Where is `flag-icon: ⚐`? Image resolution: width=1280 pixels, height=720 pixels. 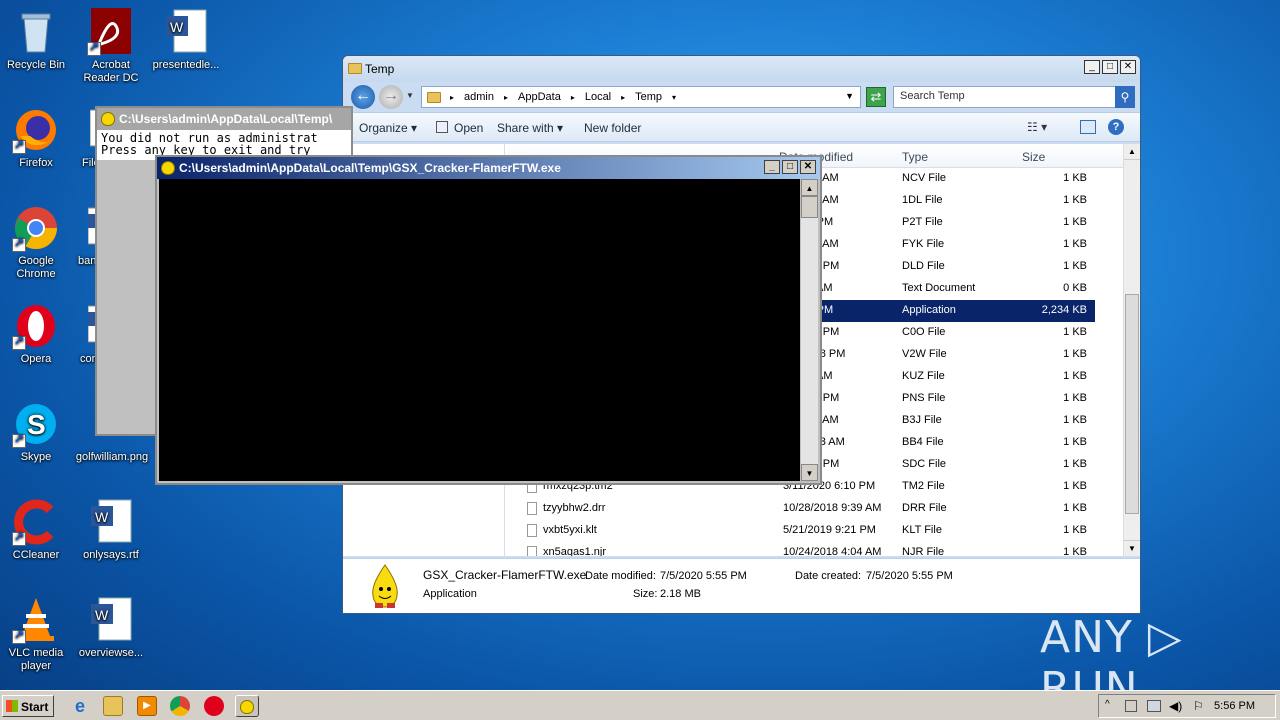 flag-icon: ⚐ is located at coordinates (1198, 706).